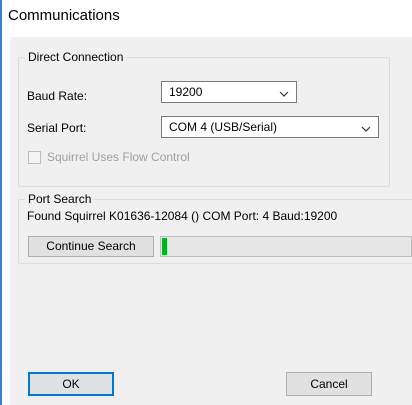 The image size is (412, 405). What do you see at coordinates (223, 127) in the screenshot?
I see `serial-port-value: COM 4 (USB/Serial)` at bounding box center [223, 127].